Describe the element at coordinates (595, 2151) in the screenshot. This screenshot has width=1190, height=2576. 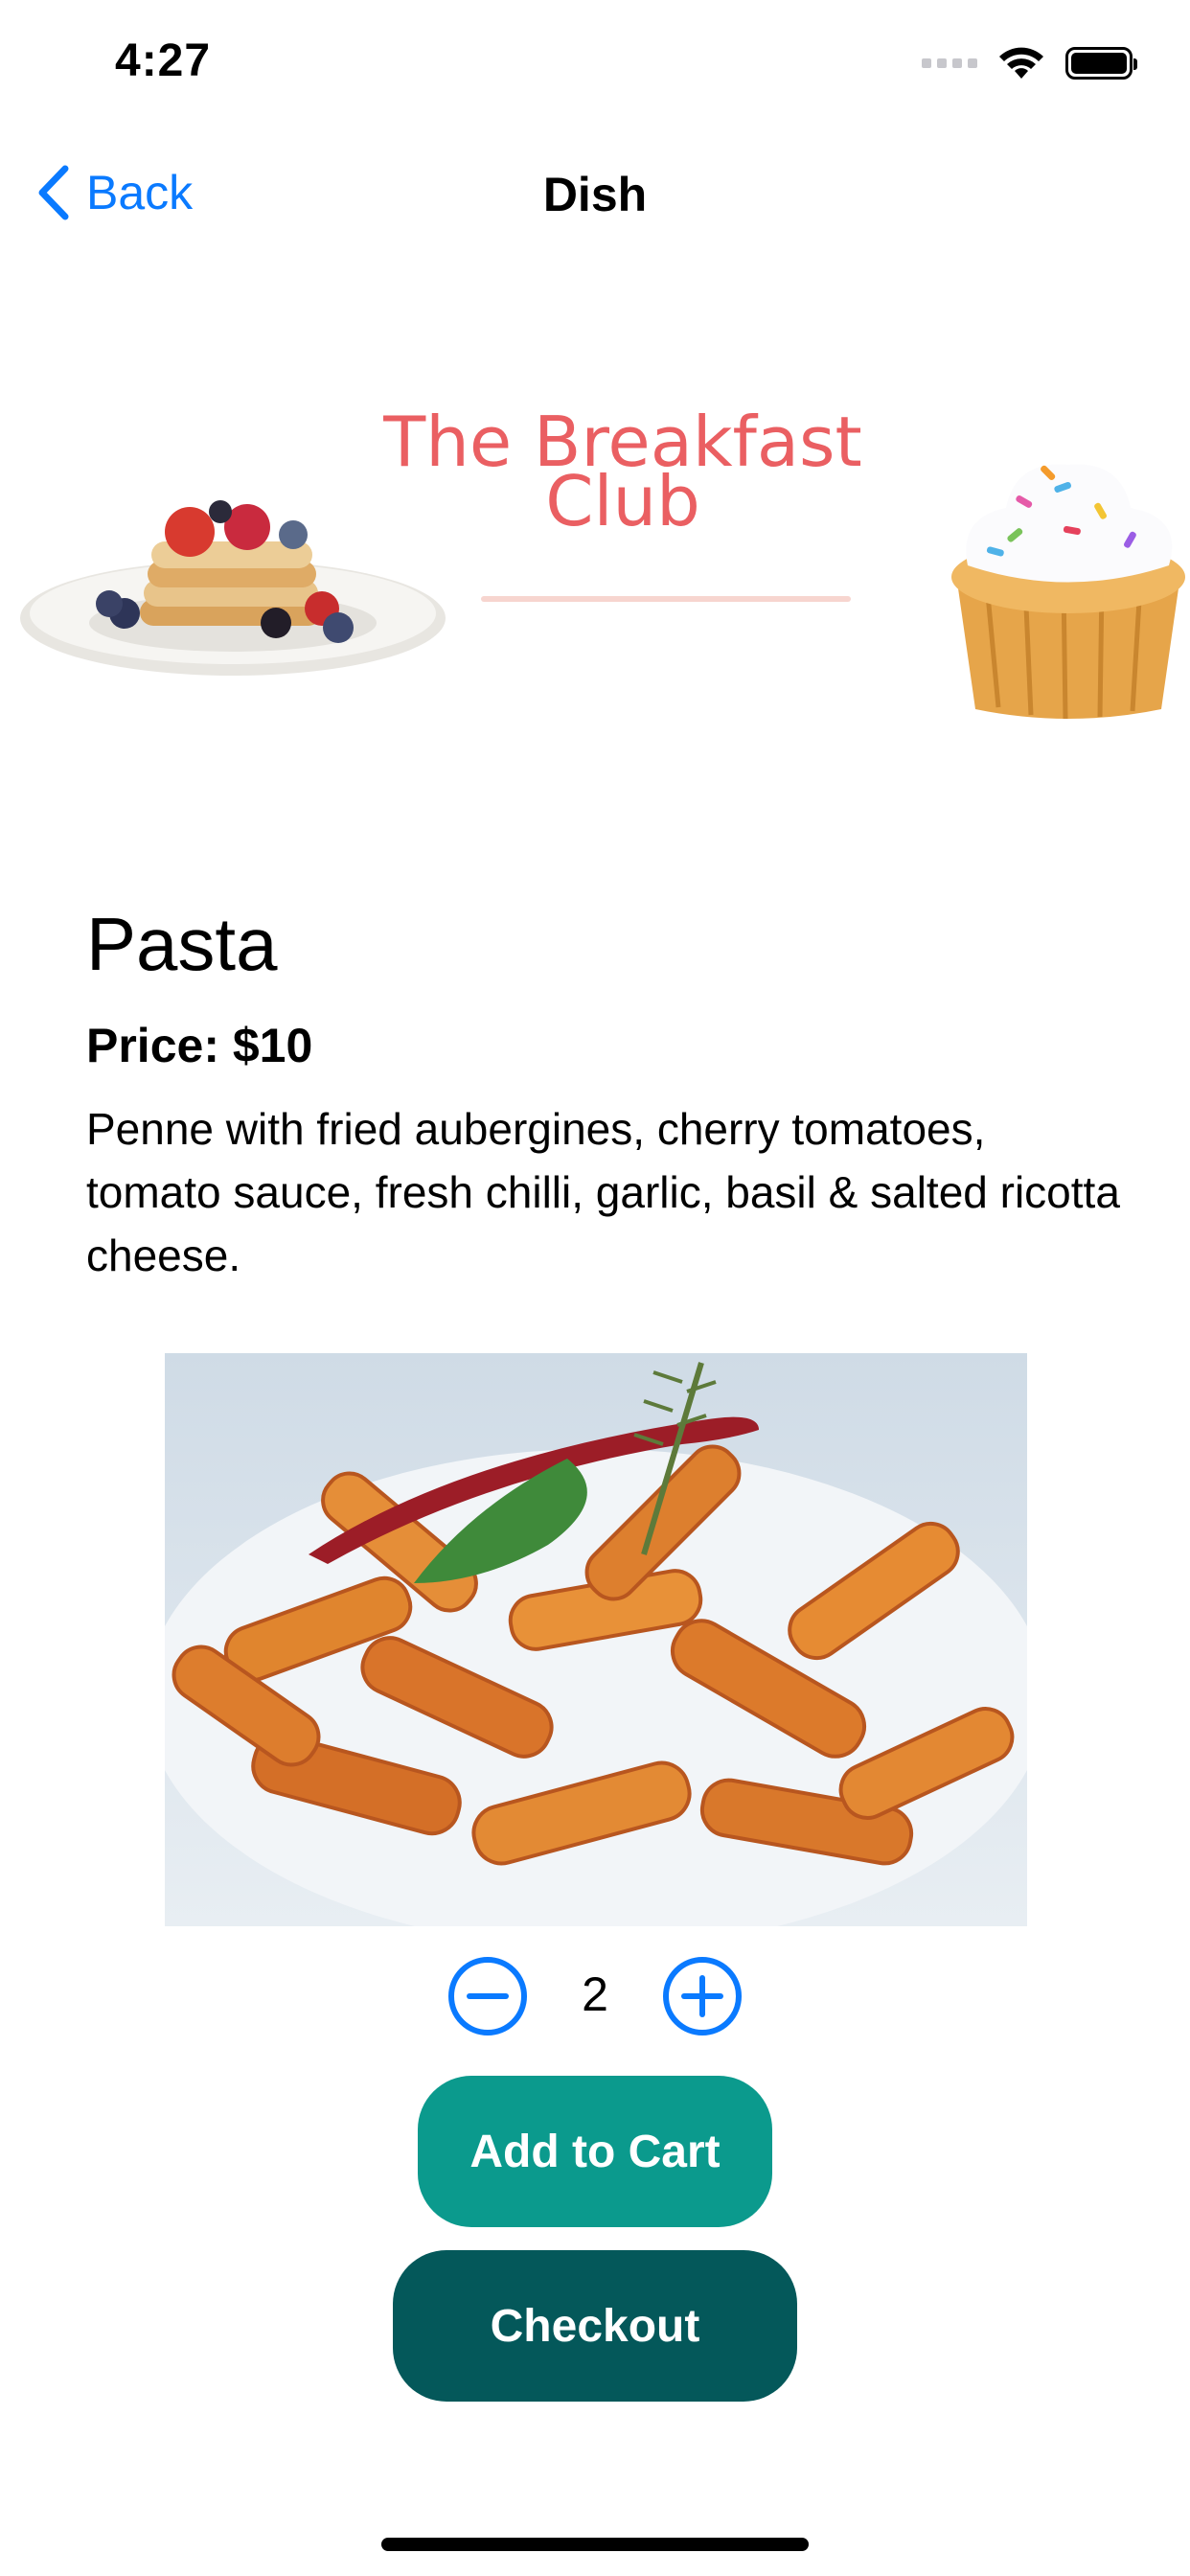
I see `add-to-cart-button: Add to Cart` at that location.